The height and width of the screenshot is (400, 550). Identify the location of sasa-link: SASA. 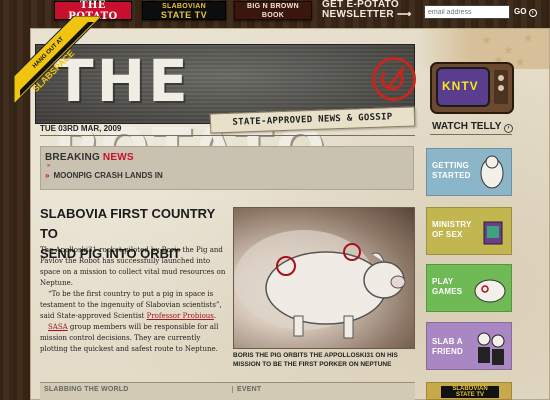
(58, 327).